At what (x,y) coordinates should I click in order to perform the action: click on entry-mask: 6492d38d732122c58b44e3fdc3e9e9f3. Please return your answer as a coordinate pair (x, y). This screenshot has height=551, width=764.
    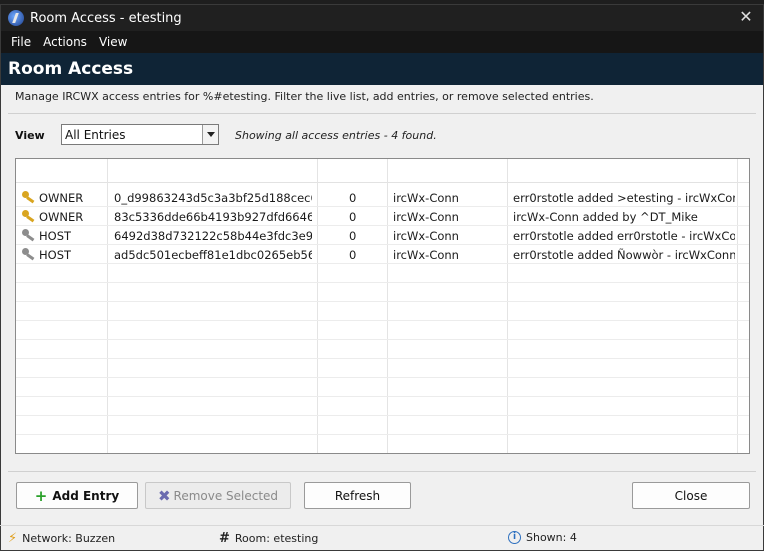
    Looking at the image, I should click on (213, 236).